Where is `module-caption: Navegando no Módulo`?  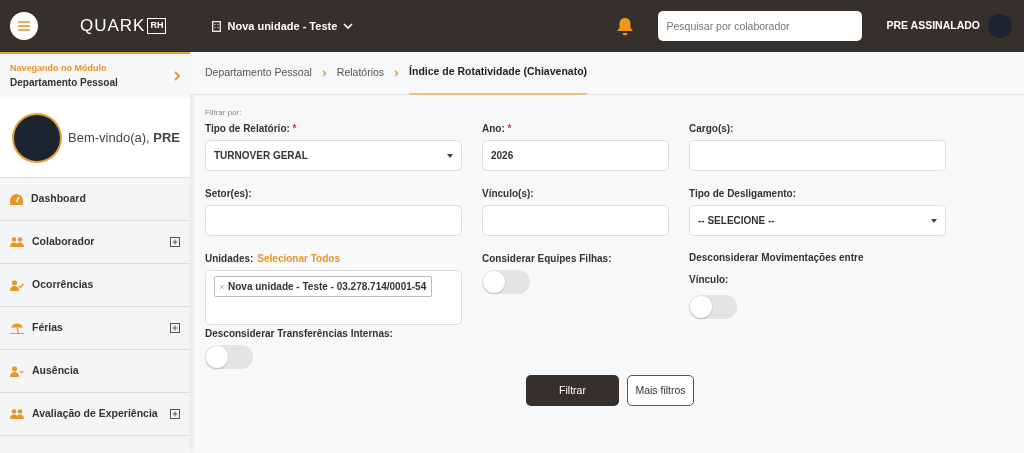 module-caption: Navegando no Módulo is located at coordinates (59, 68).